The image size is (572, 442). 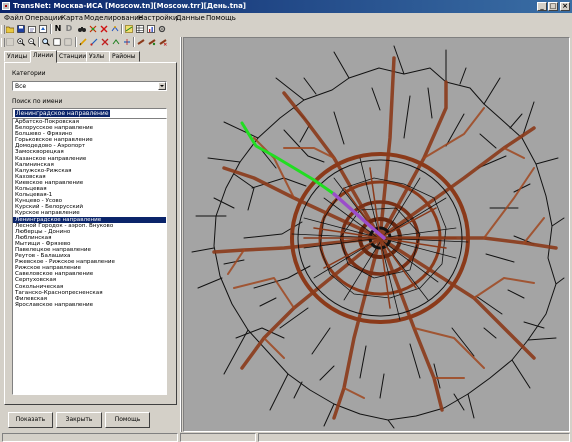 What do you see at coordinates (17, 56) in the screenshot?
I see `tab-streets: Улицы` at bounding box center [17, 56].